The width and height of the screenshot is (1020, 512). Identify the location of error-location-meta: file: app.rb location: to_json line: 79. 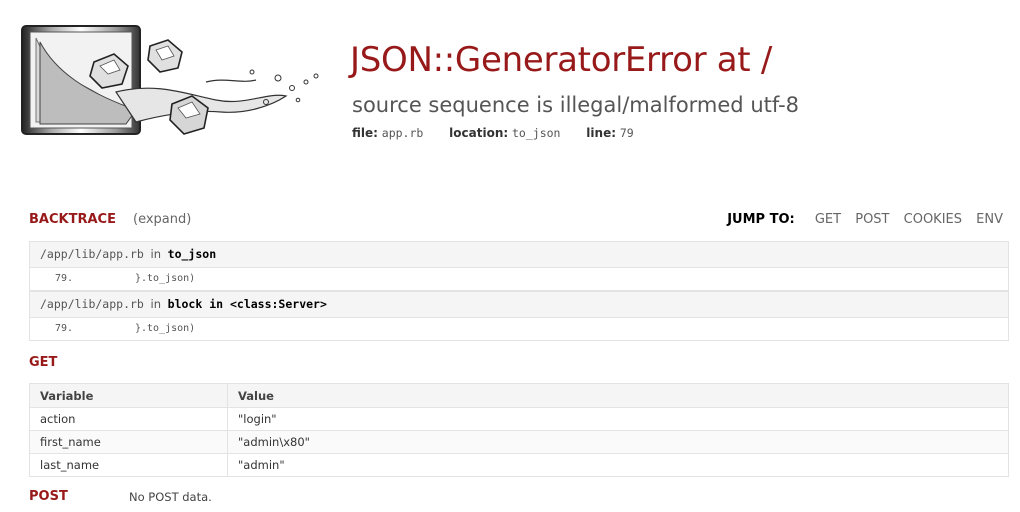
(504, 133).